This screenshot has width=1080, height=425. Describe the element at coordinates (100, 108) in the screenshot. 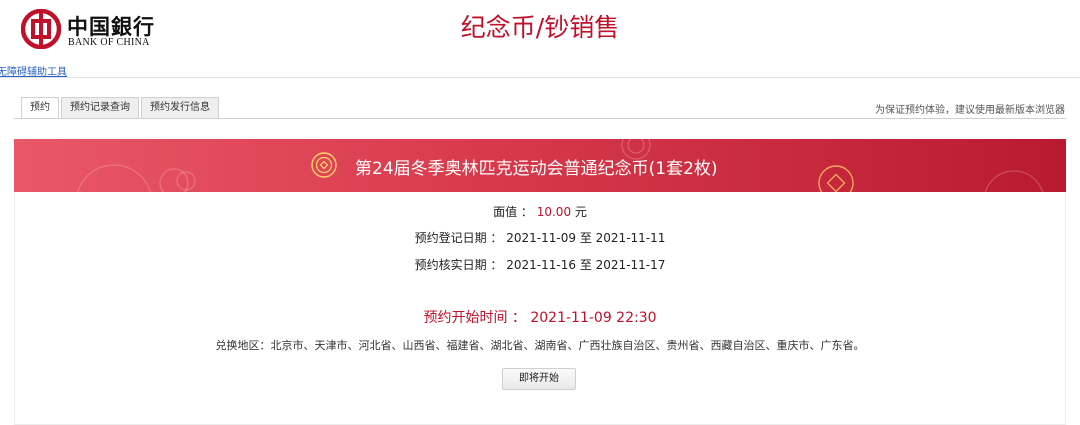

I see `tab-reservation-records: 预约记录查询` at that location.